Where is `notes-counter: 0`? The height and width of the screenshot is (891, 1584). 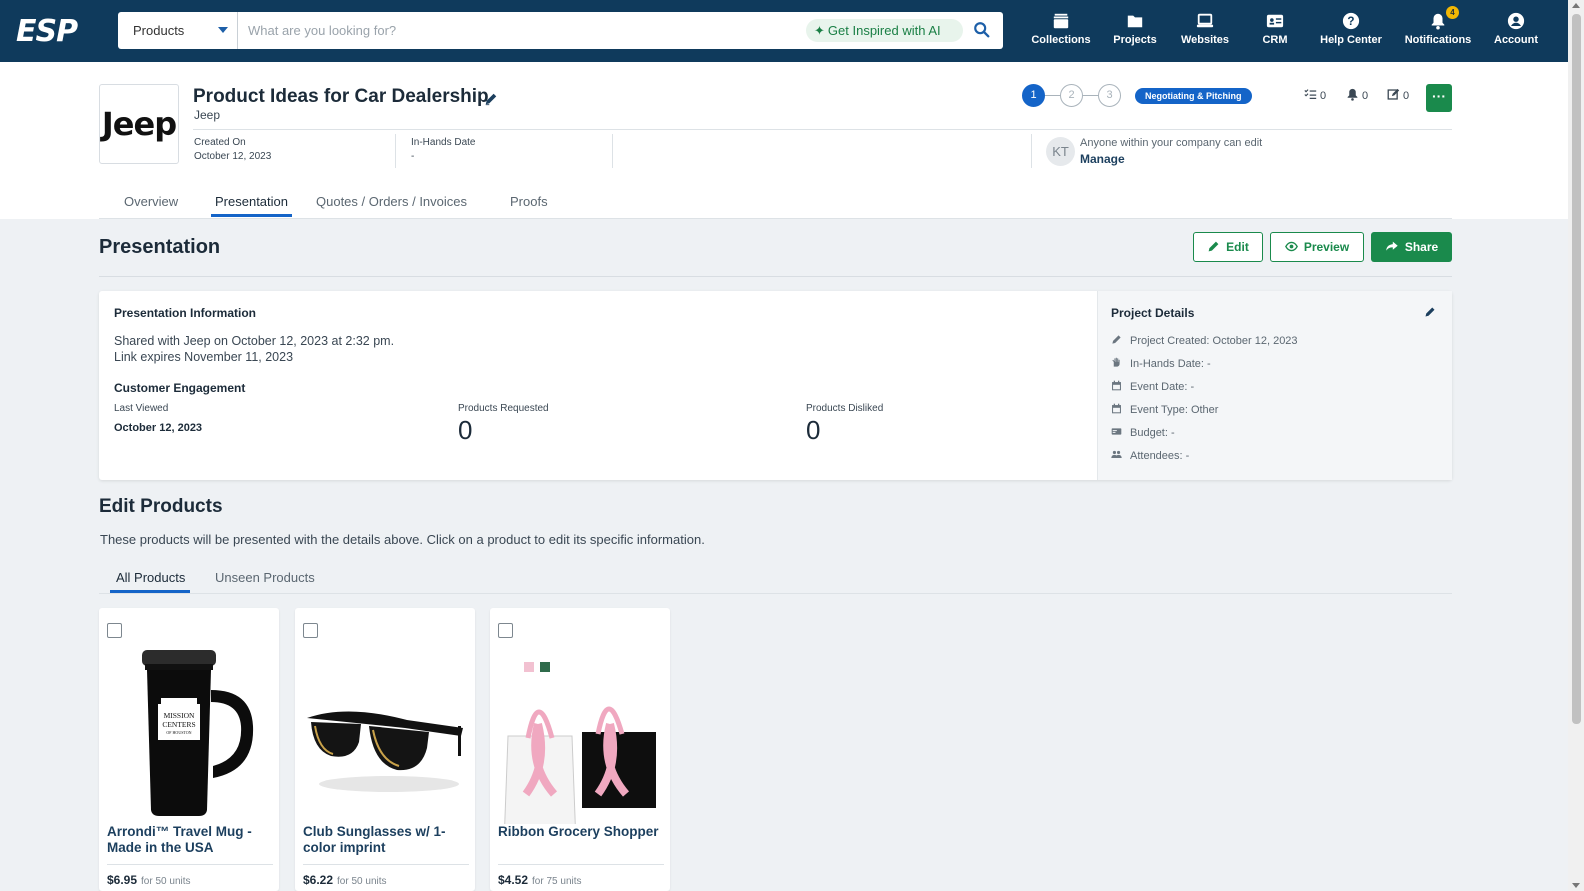 notes-counter: 0 is located at coordinates (1398, 95).